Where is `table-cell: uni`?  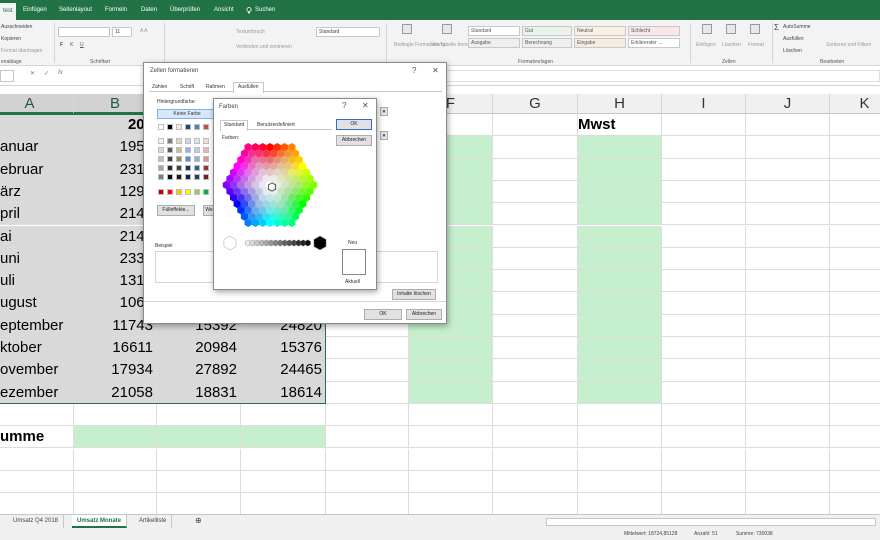 table-cell: uni is located at coordinates (37, 259).